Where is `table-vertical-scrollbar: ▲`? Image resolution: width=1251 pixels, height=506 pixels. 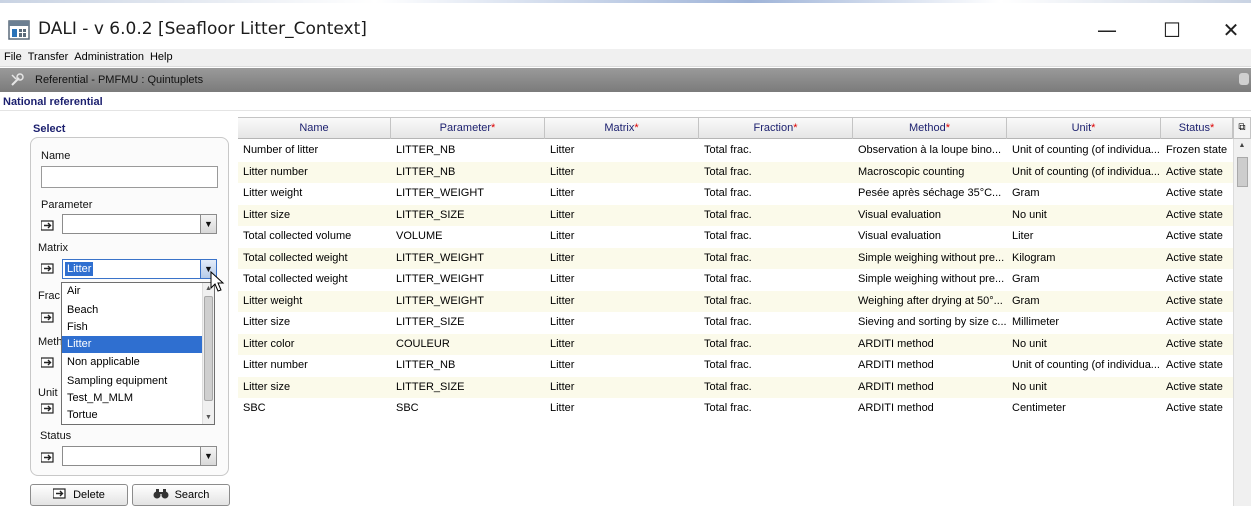
table-vertical-scrollbar: ▲ is located at coordinates (1242, 322).